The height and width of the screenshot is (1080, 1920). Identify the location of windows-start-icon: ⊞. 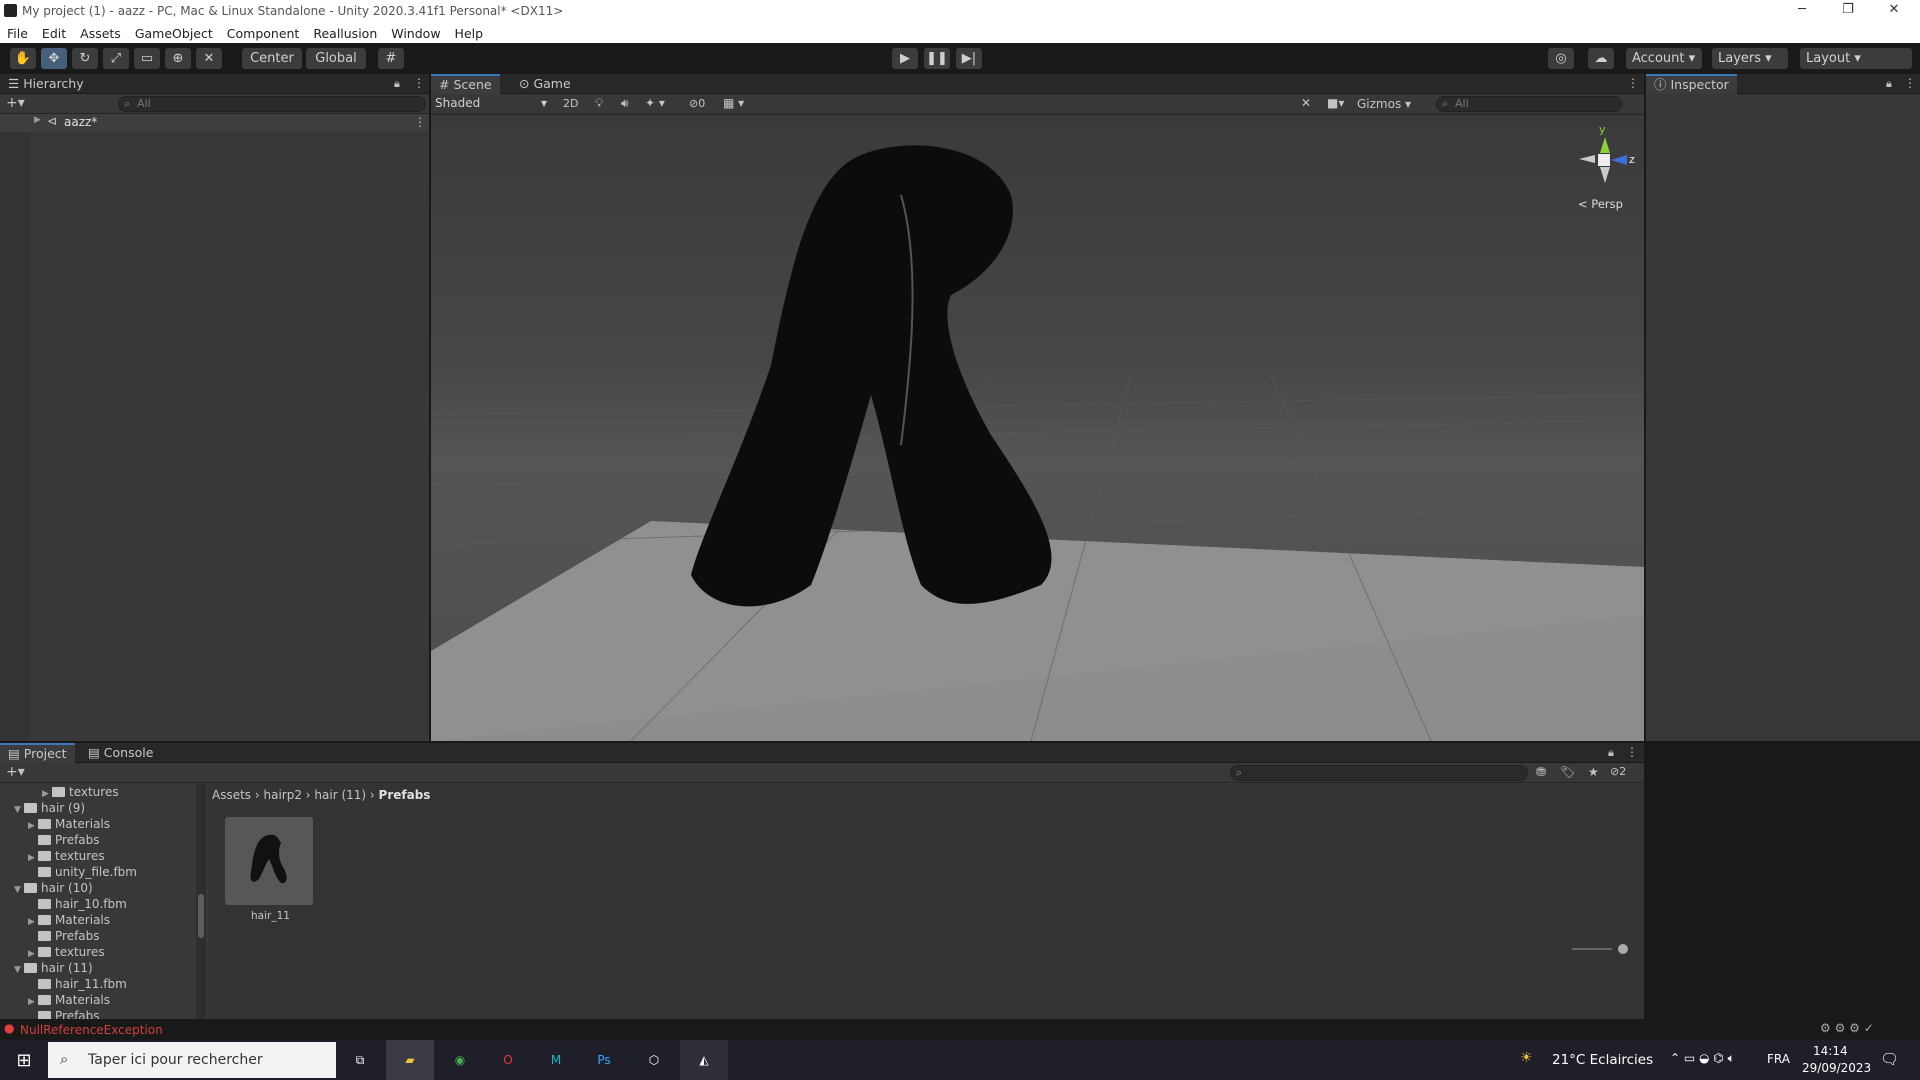
(24, 1060).